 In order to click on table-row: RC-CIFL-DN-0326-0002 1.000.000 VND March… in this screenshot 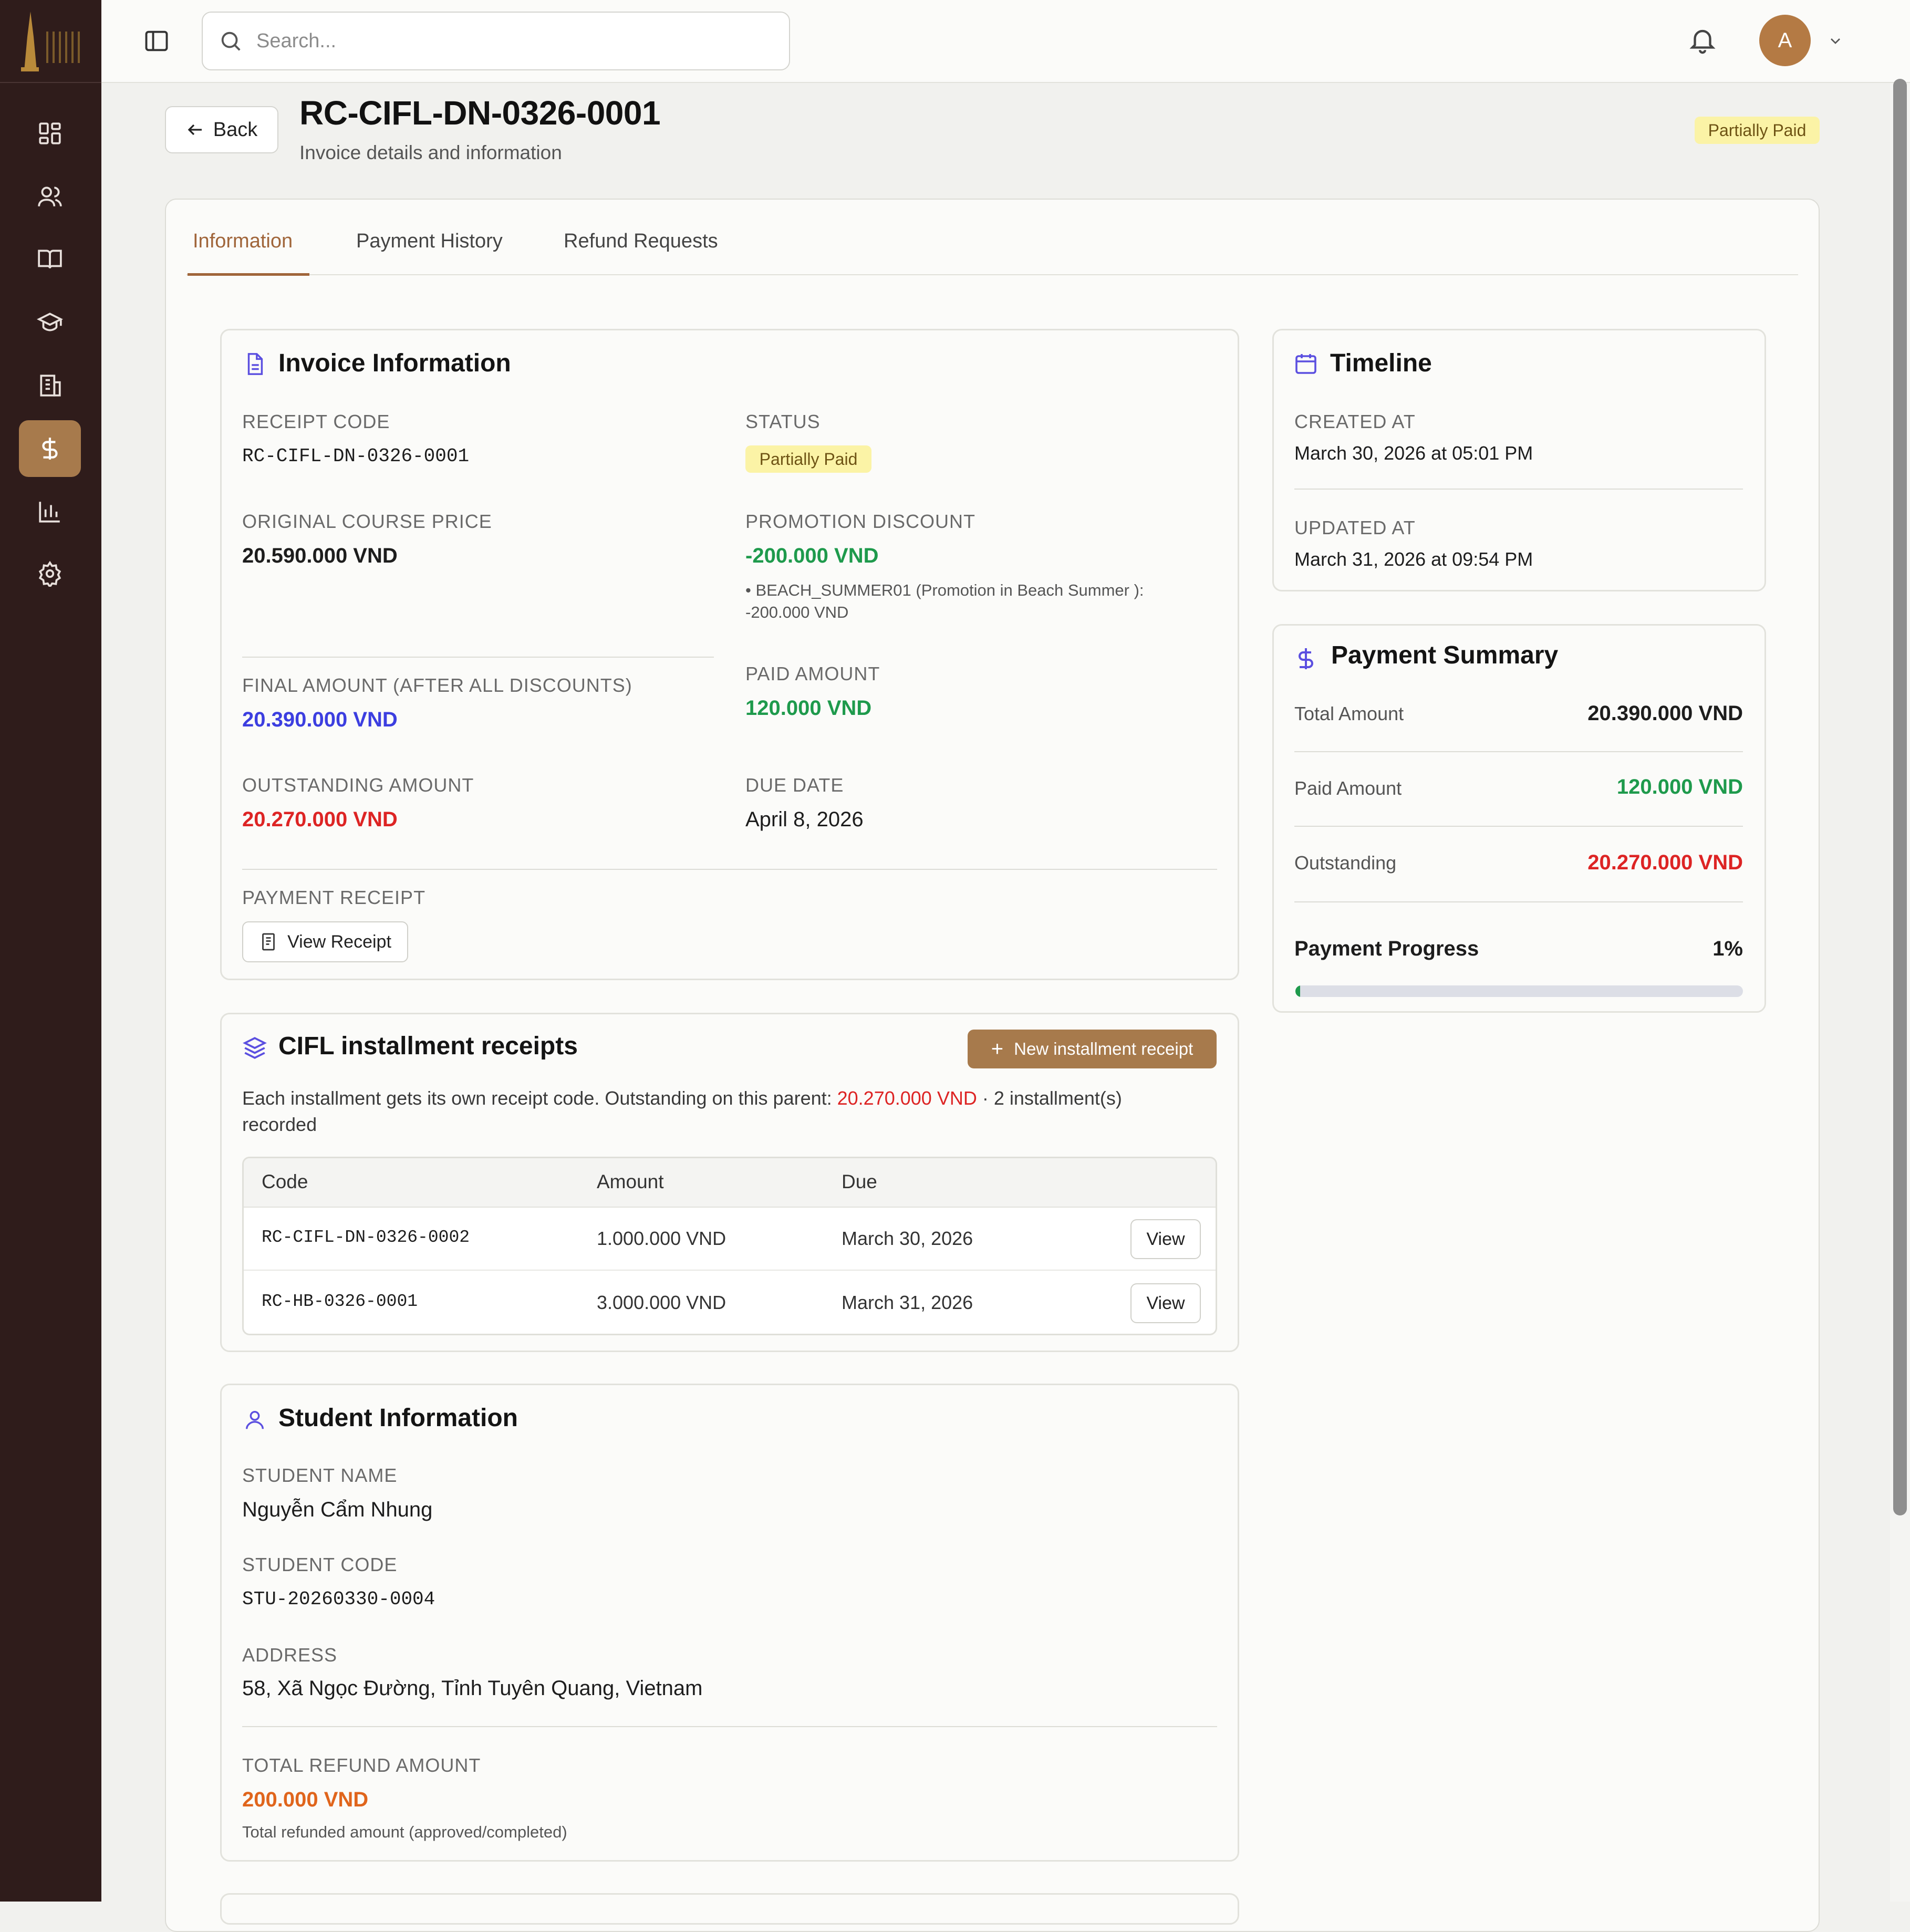, I will do `click(730, 1239)`.